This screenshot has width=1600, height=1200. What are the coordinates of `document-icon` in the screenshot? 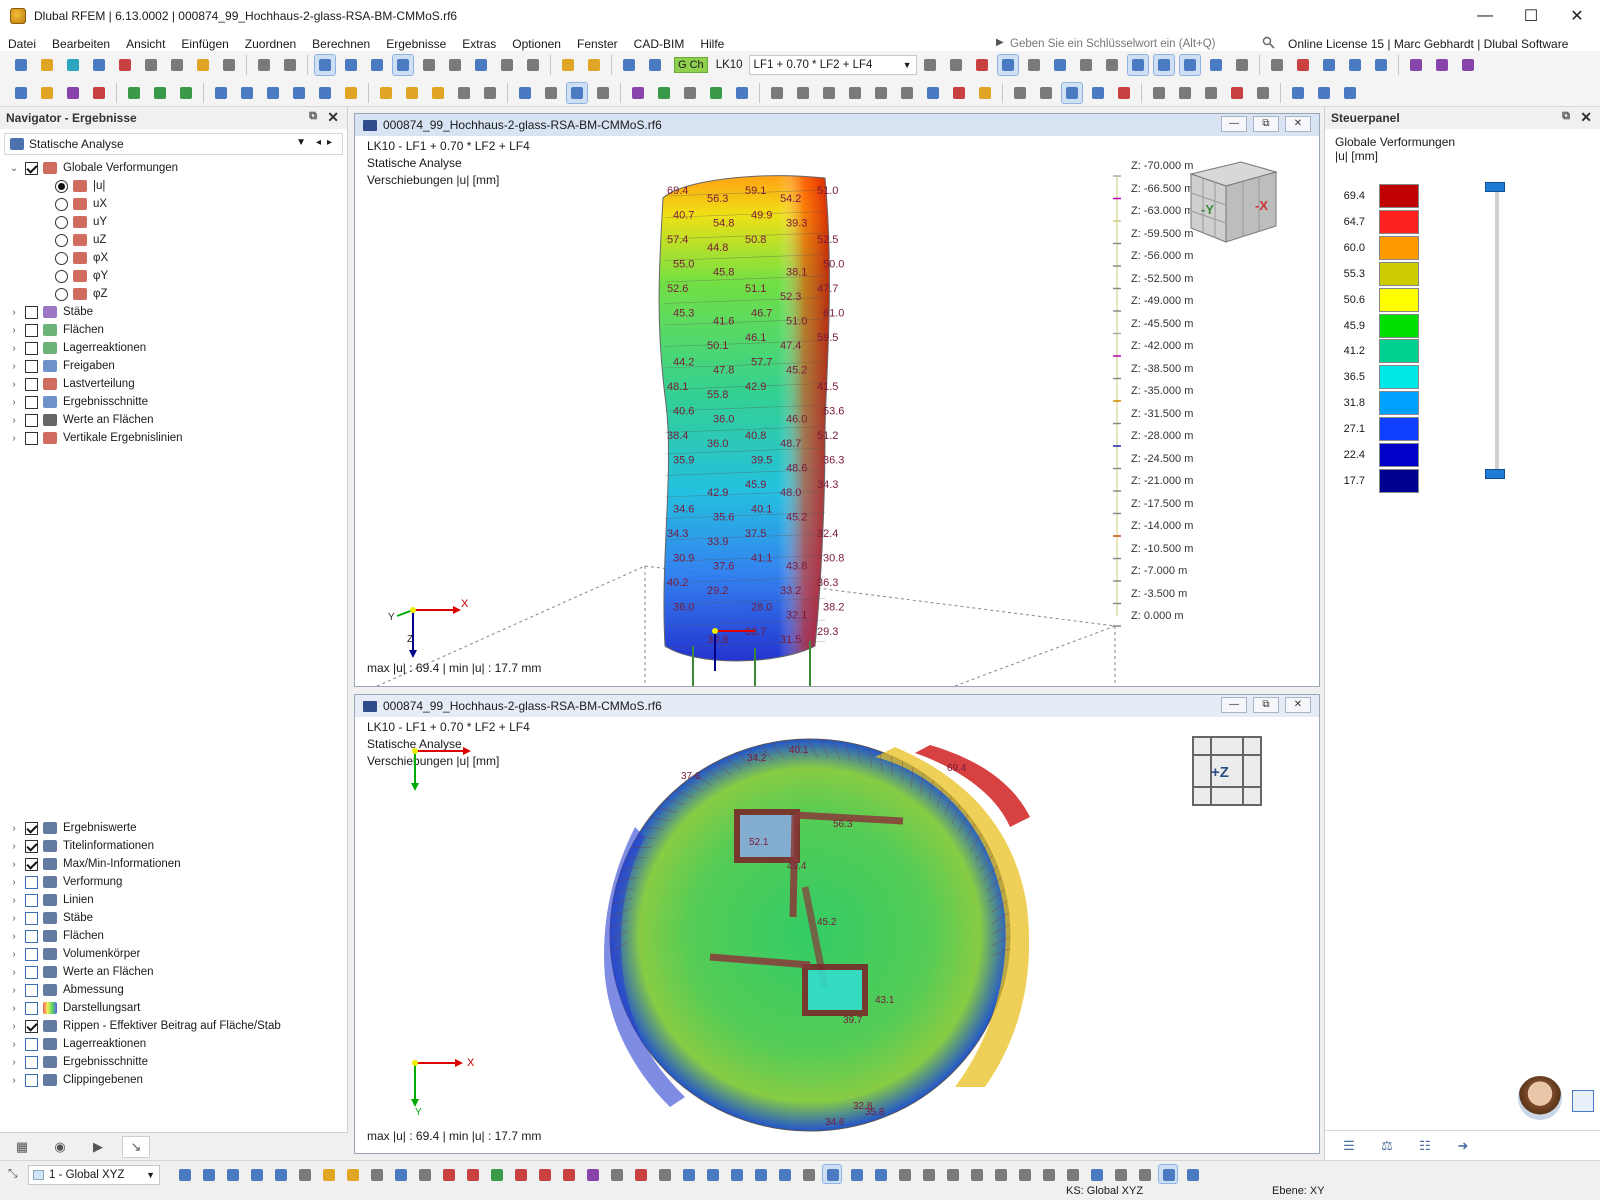 It's located at (229, 65).